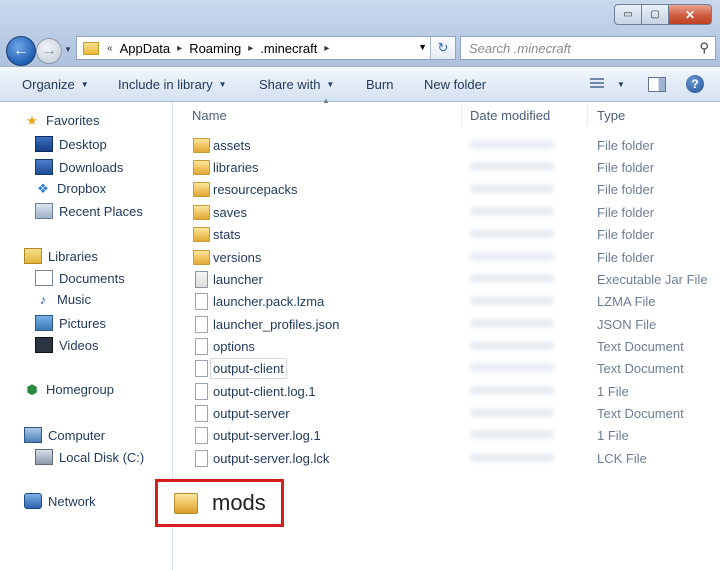 The height and width of the screenshot is (570, 720). I want to click on mods-folder-callout: mods, so click(219, 503).